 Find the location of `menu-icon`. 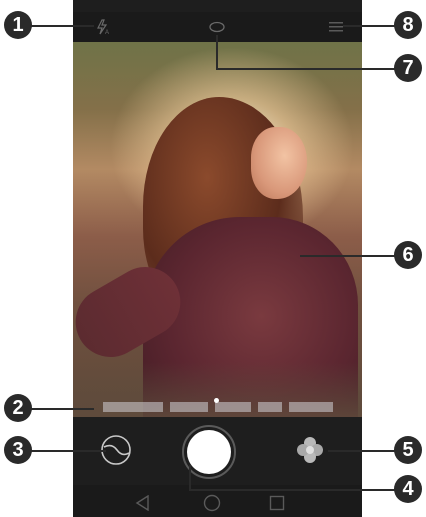

menu-icon is located at coordinates (336, 27).